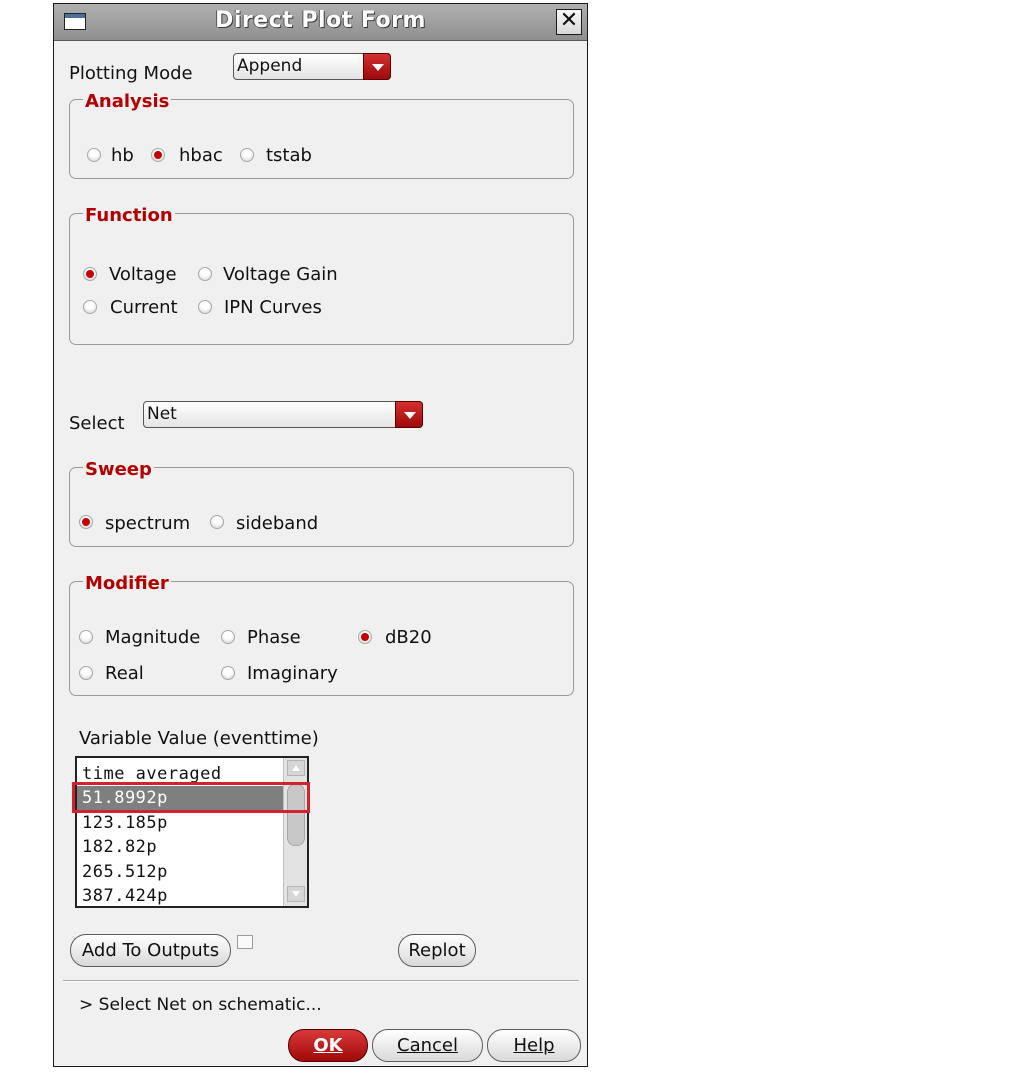  Describe the element at coordinates (86, 673) in the screenshot. I see `radio-real` at that location.